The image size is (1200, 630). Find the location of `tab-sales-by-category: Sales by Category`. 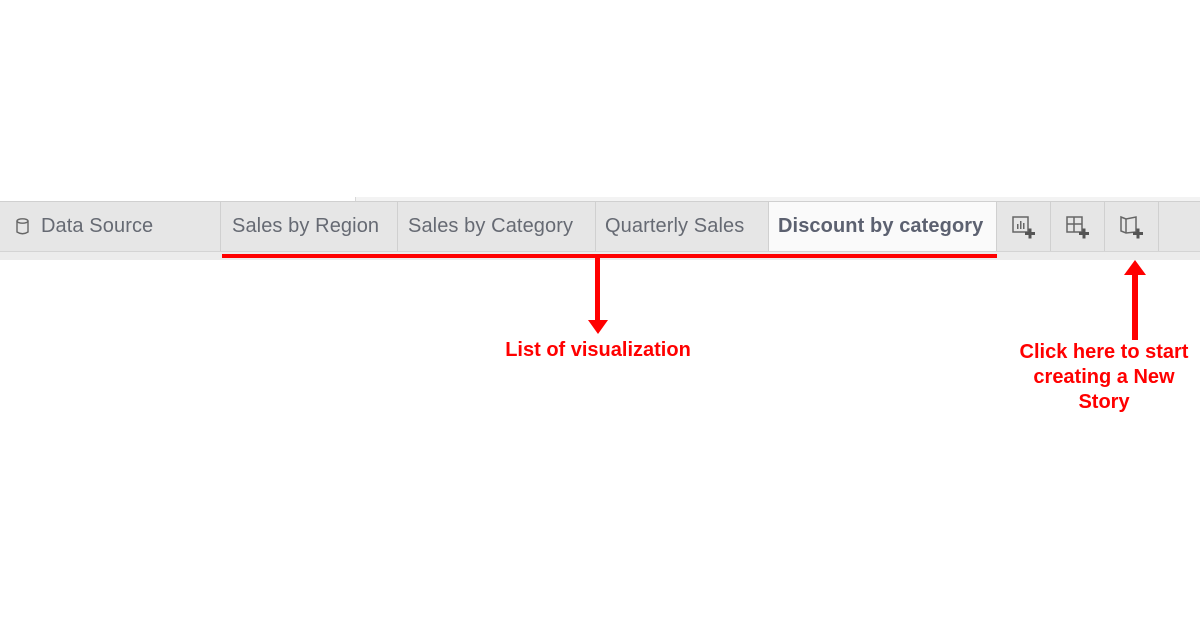

tab-sales-by-category: Sales by Category is located at coordinates (497, 226).